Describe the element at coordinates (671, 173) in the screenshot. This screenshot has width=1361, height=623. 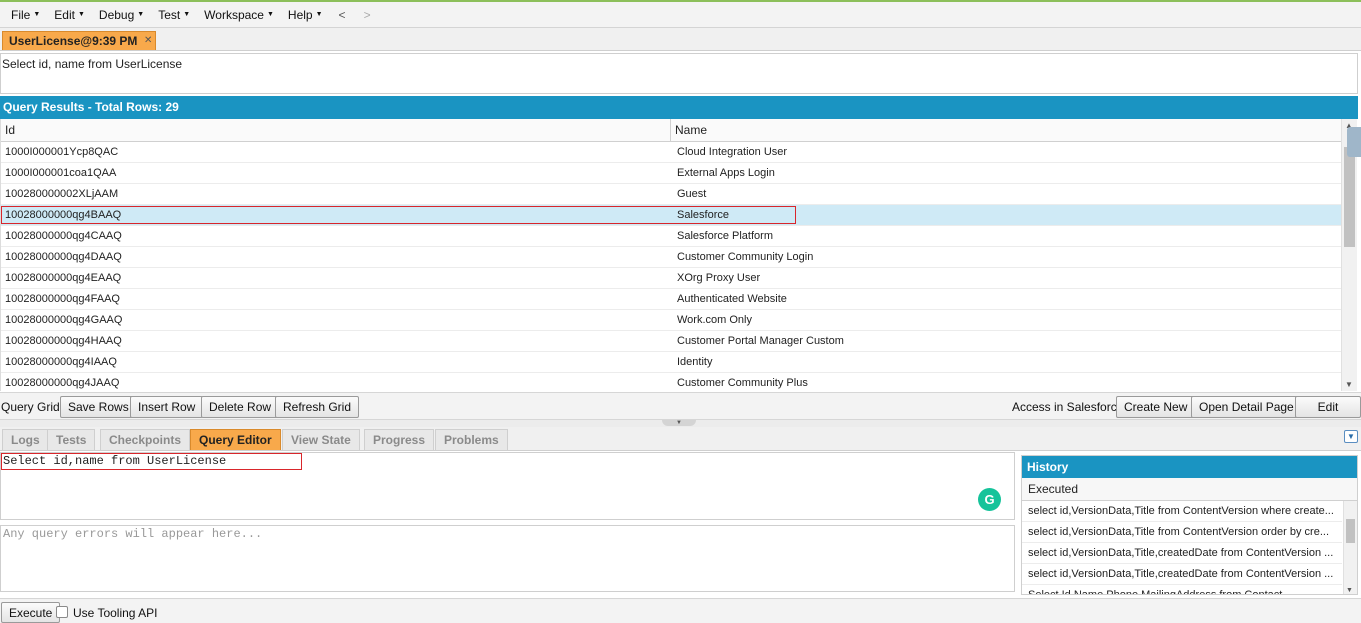
I see `table-row: 1000I000001coa1QAA External Apps Login` at that location.